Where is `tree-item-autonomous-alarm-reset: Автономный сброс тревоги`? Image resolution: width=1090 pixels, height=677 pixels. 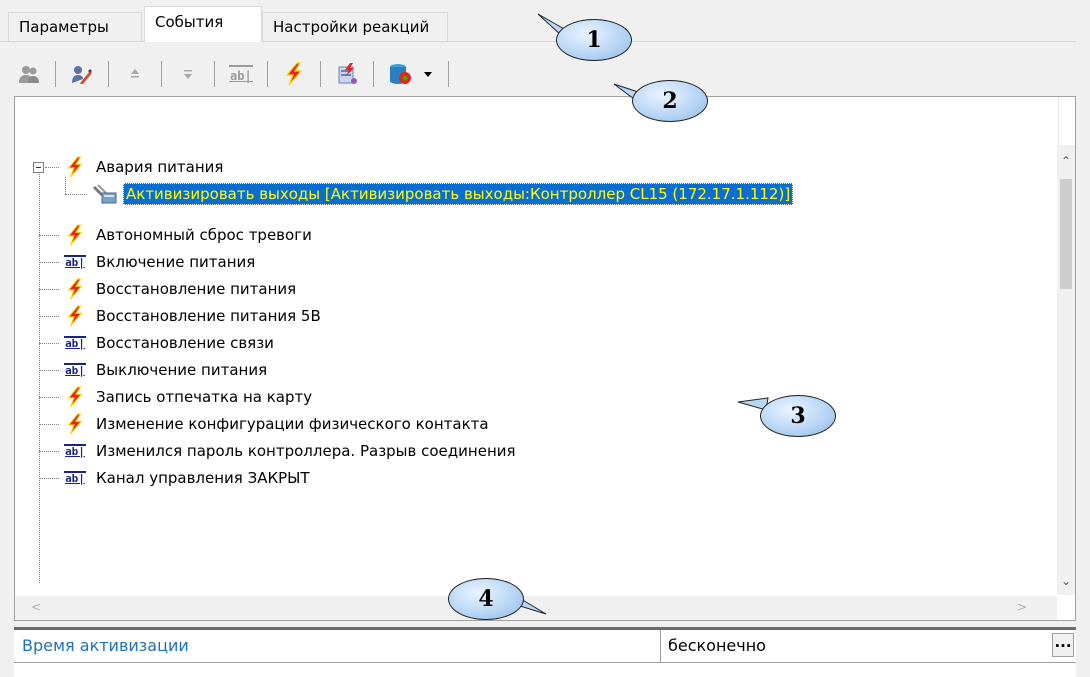 tree-item-autonomous-alarm-reset: Автономный сброс тревоги is located at coordinates (535, 234).